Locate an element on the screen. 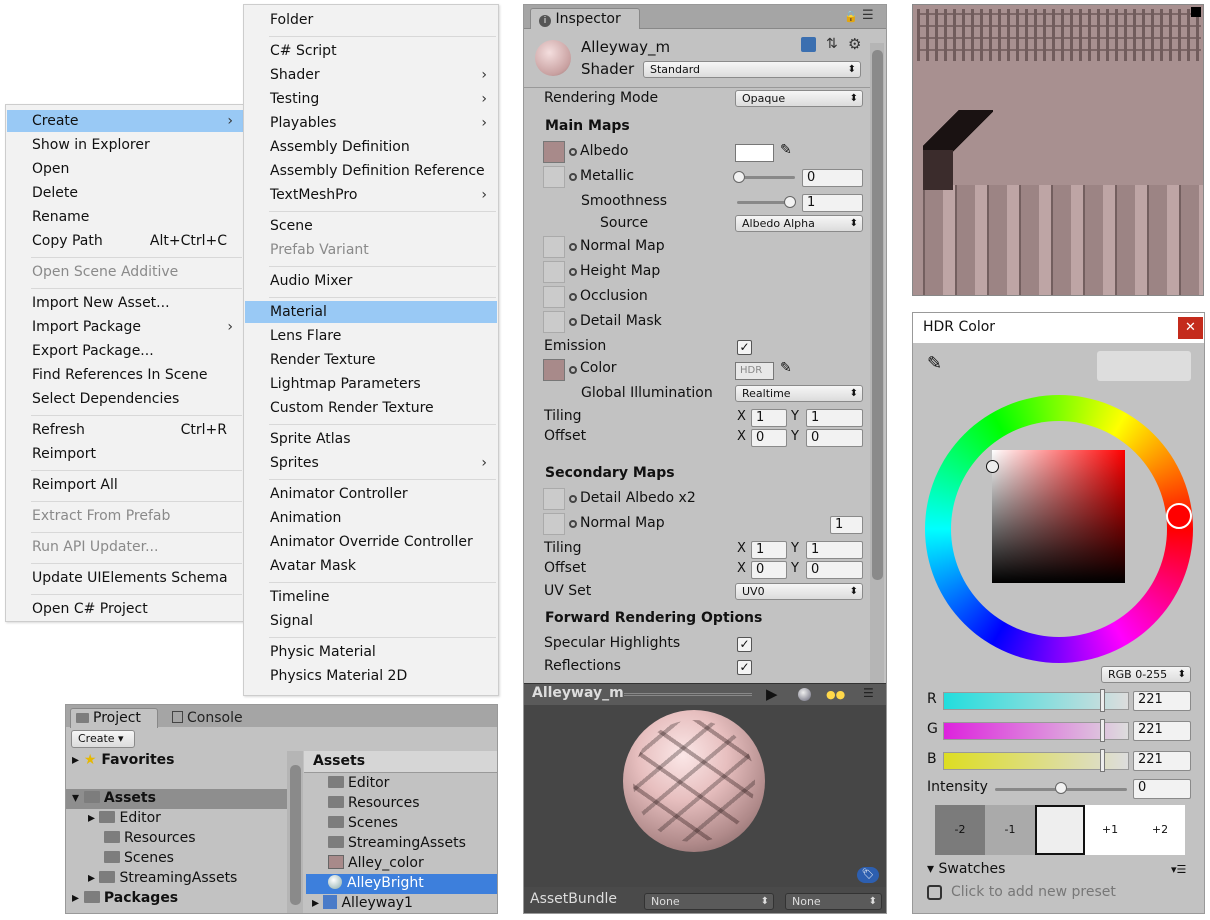  exposure-stop-current is located at coordinates (1060, 830).